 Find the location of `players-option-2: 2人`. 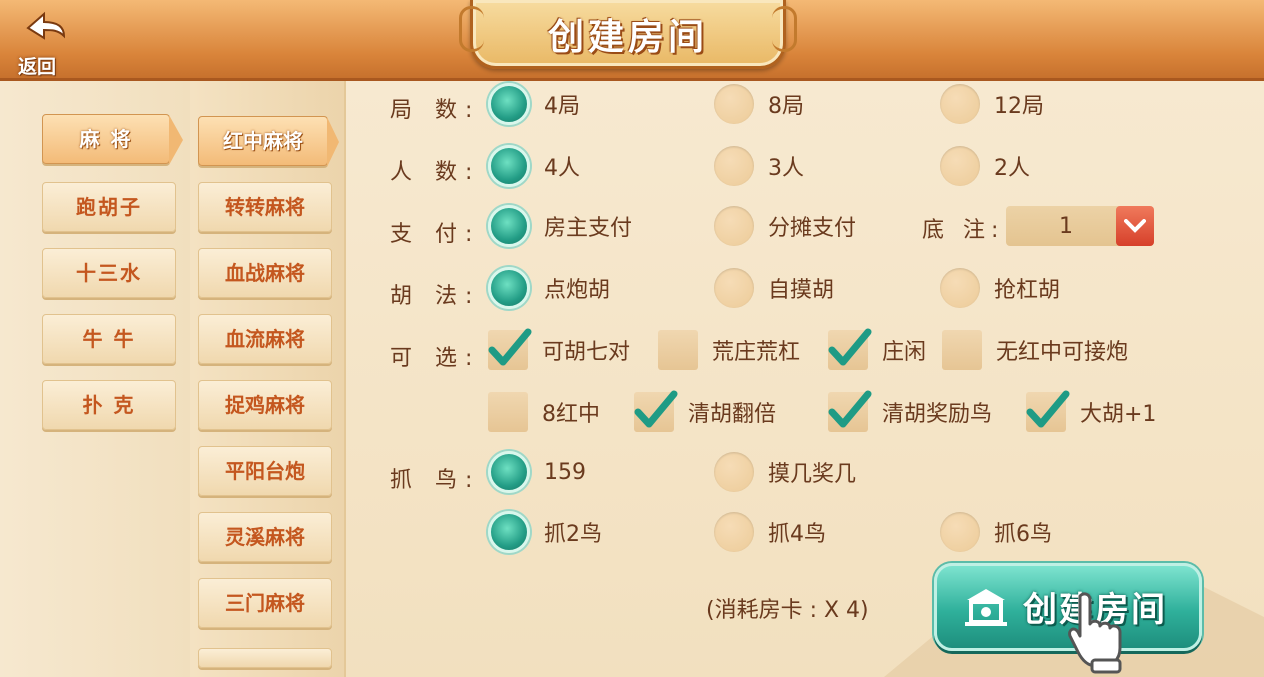

players-option-2: 2人 is located at coordinates (985, 166).